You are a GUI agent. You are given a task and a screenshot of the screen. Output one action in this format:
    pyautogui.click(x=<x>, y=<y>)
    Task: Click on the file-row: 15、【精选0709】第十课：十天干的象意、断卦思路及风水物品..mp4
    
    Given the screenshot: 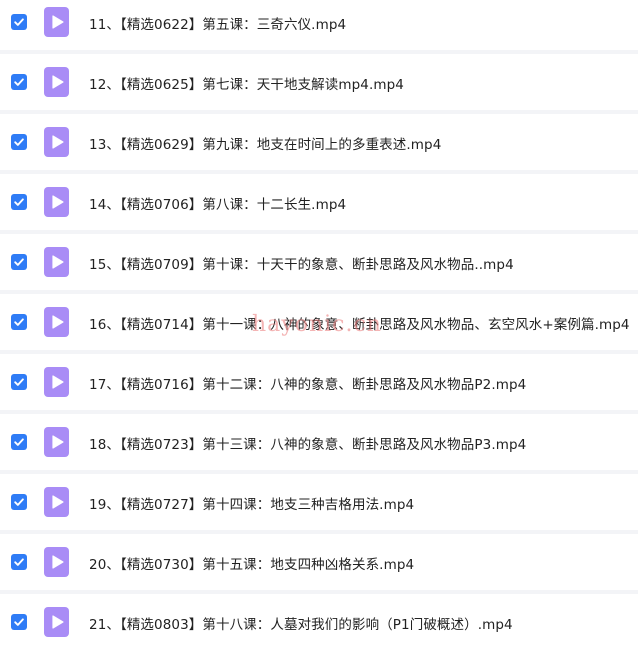 What is the action you would take?
    pyautogui.click(x=319, y=262)
    